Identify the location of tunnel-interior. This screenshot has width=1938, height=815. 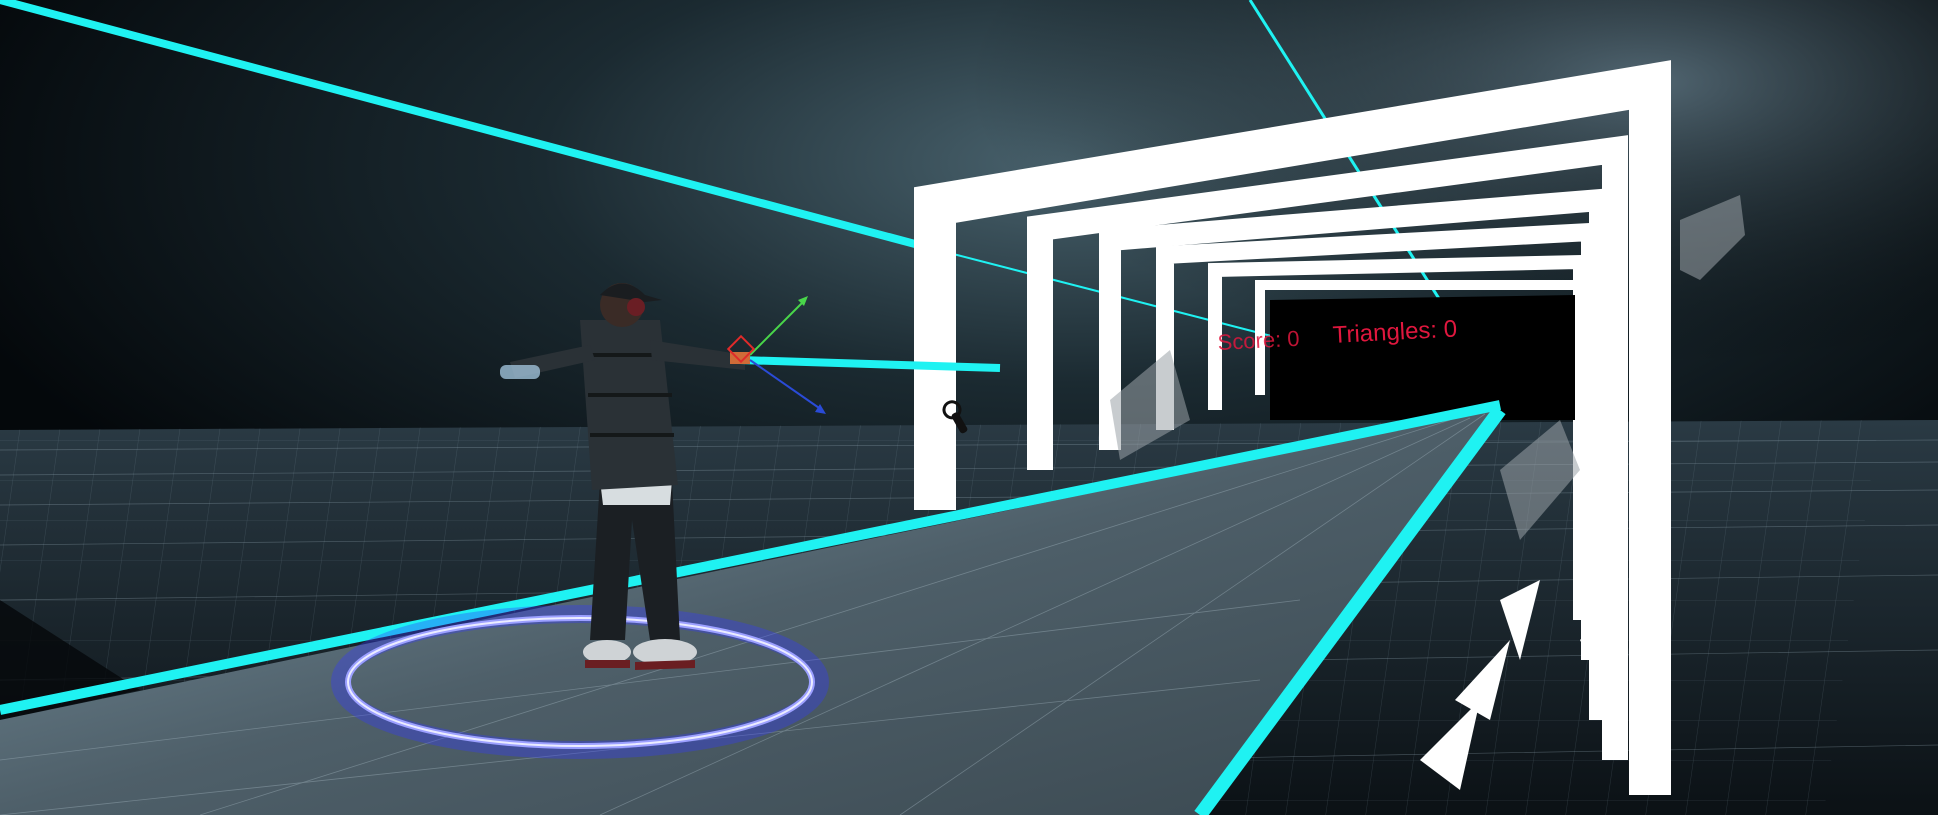
(1422, 357).